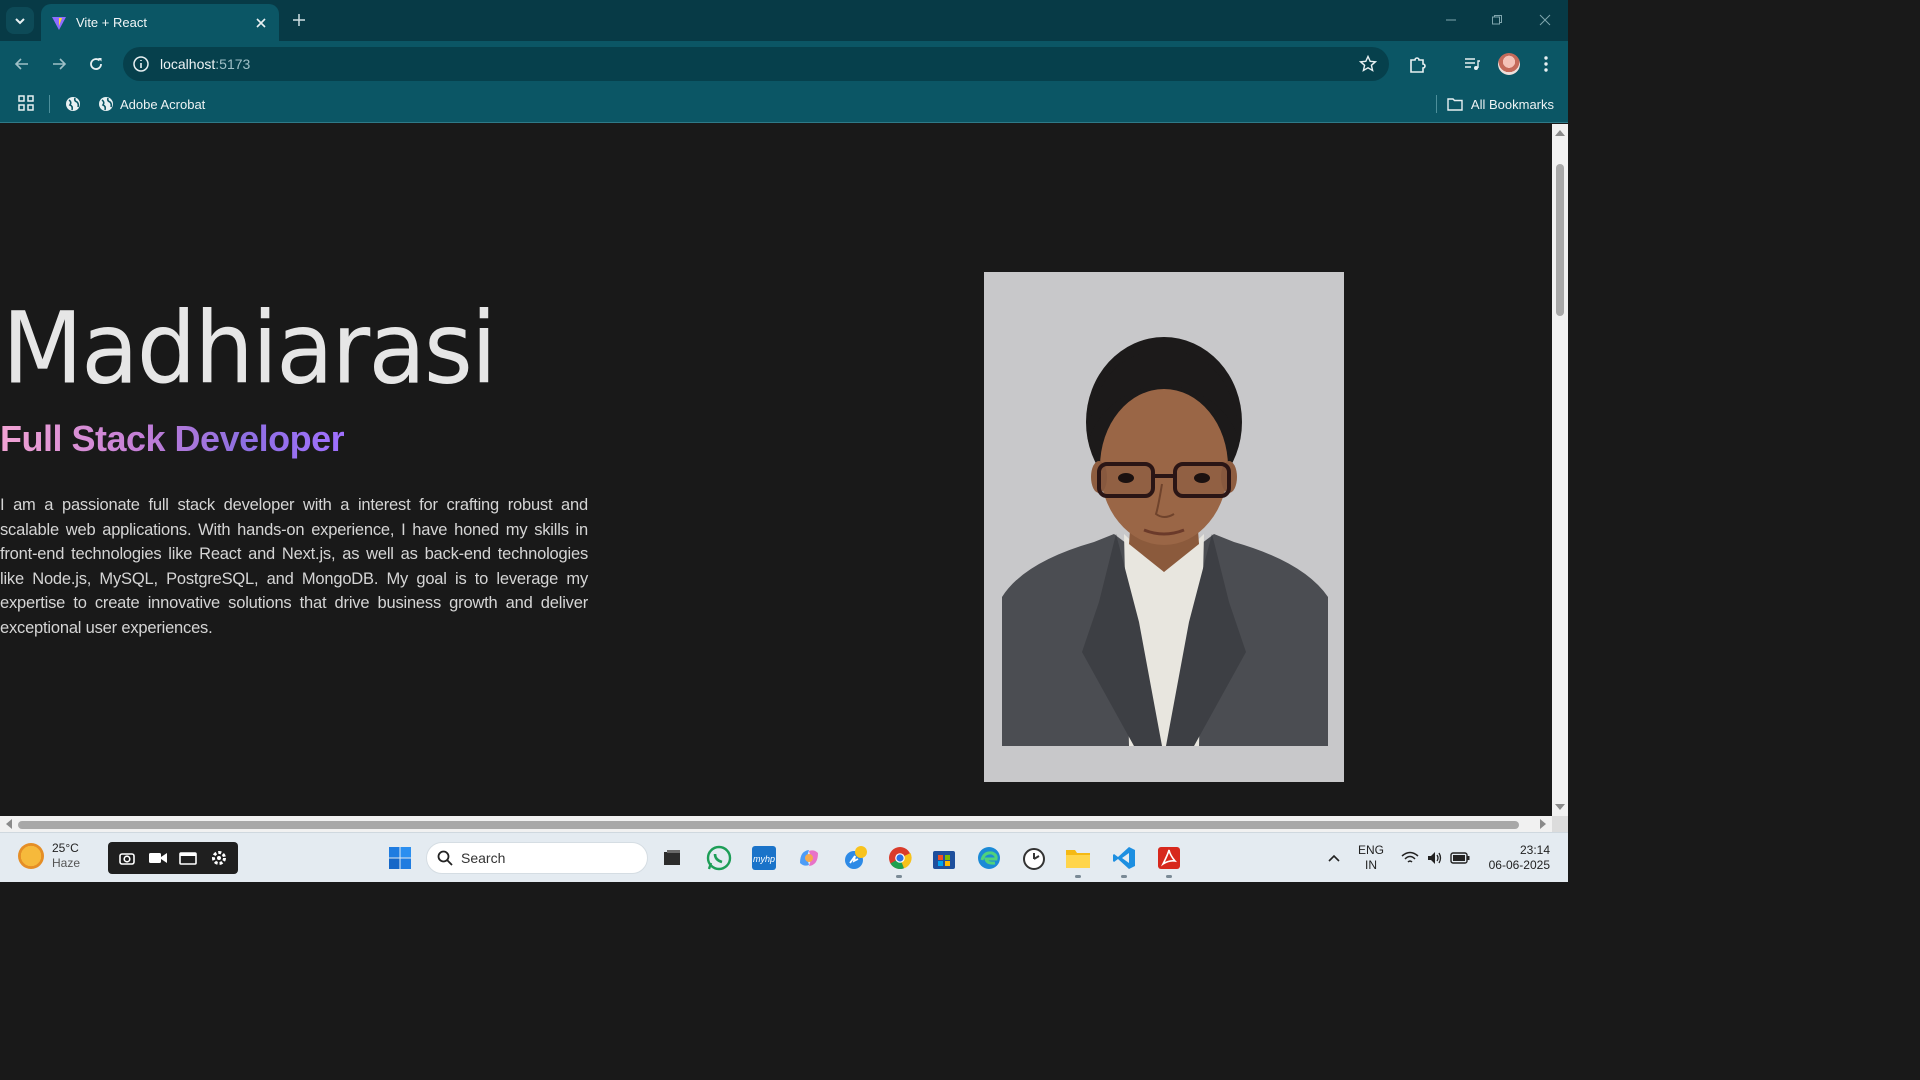  I want to click on browser-menu-button, so click(1546, 64).